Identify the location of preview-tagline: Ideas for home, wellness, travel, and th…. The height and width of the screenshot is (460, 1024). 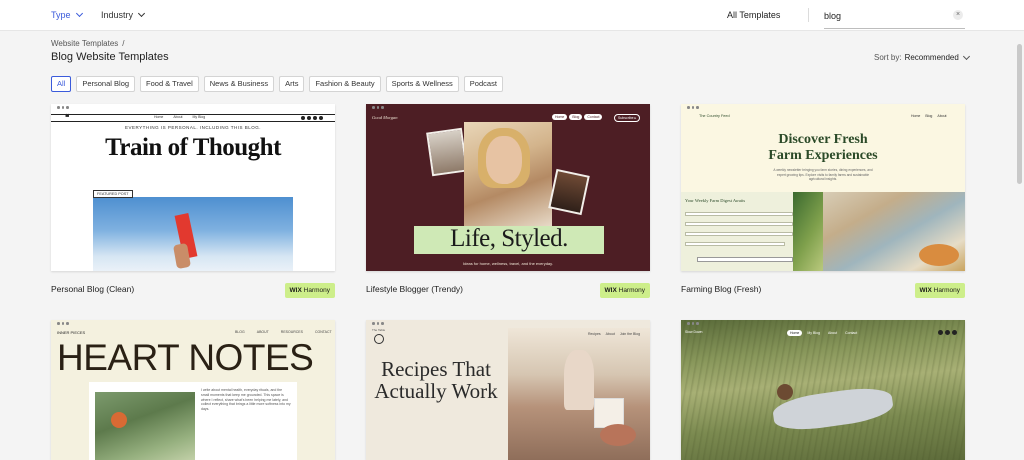
(508, 263).